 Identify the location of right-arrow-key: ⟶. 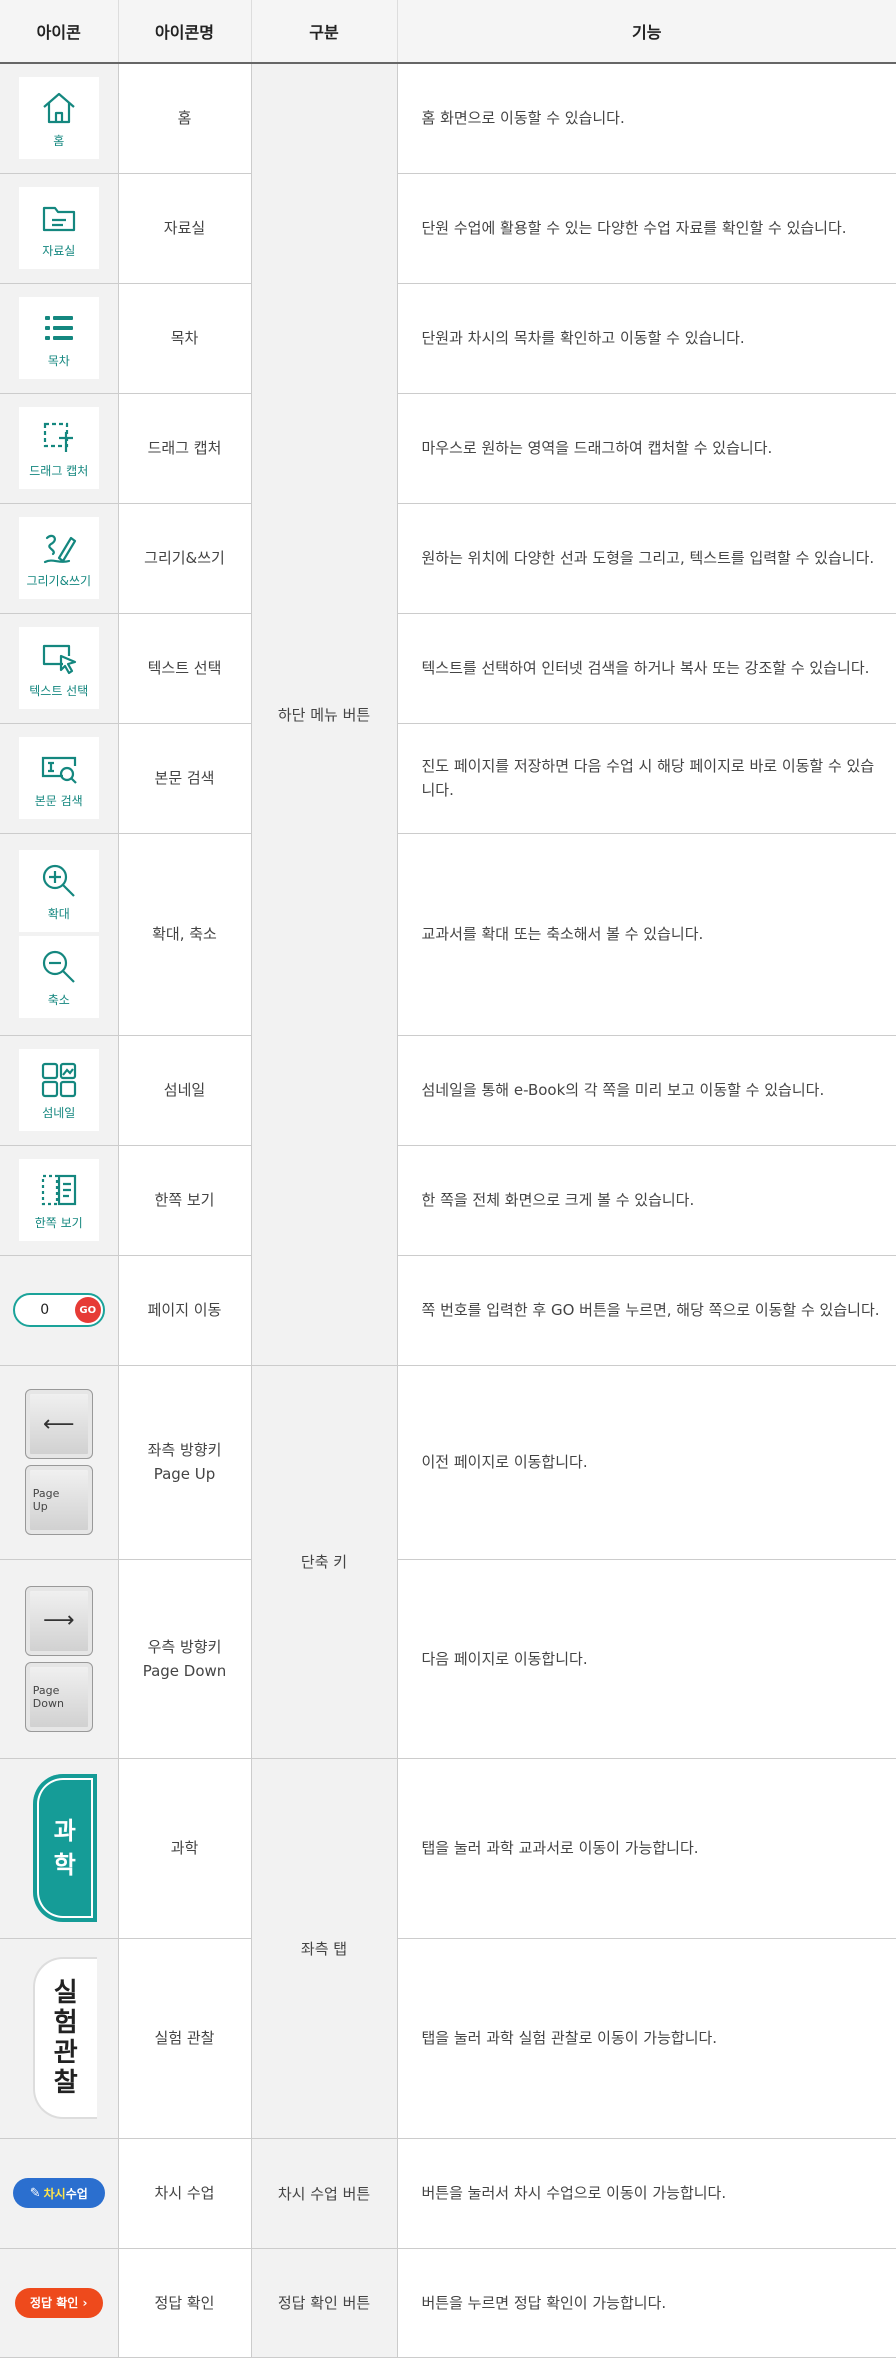
(58, 1620).